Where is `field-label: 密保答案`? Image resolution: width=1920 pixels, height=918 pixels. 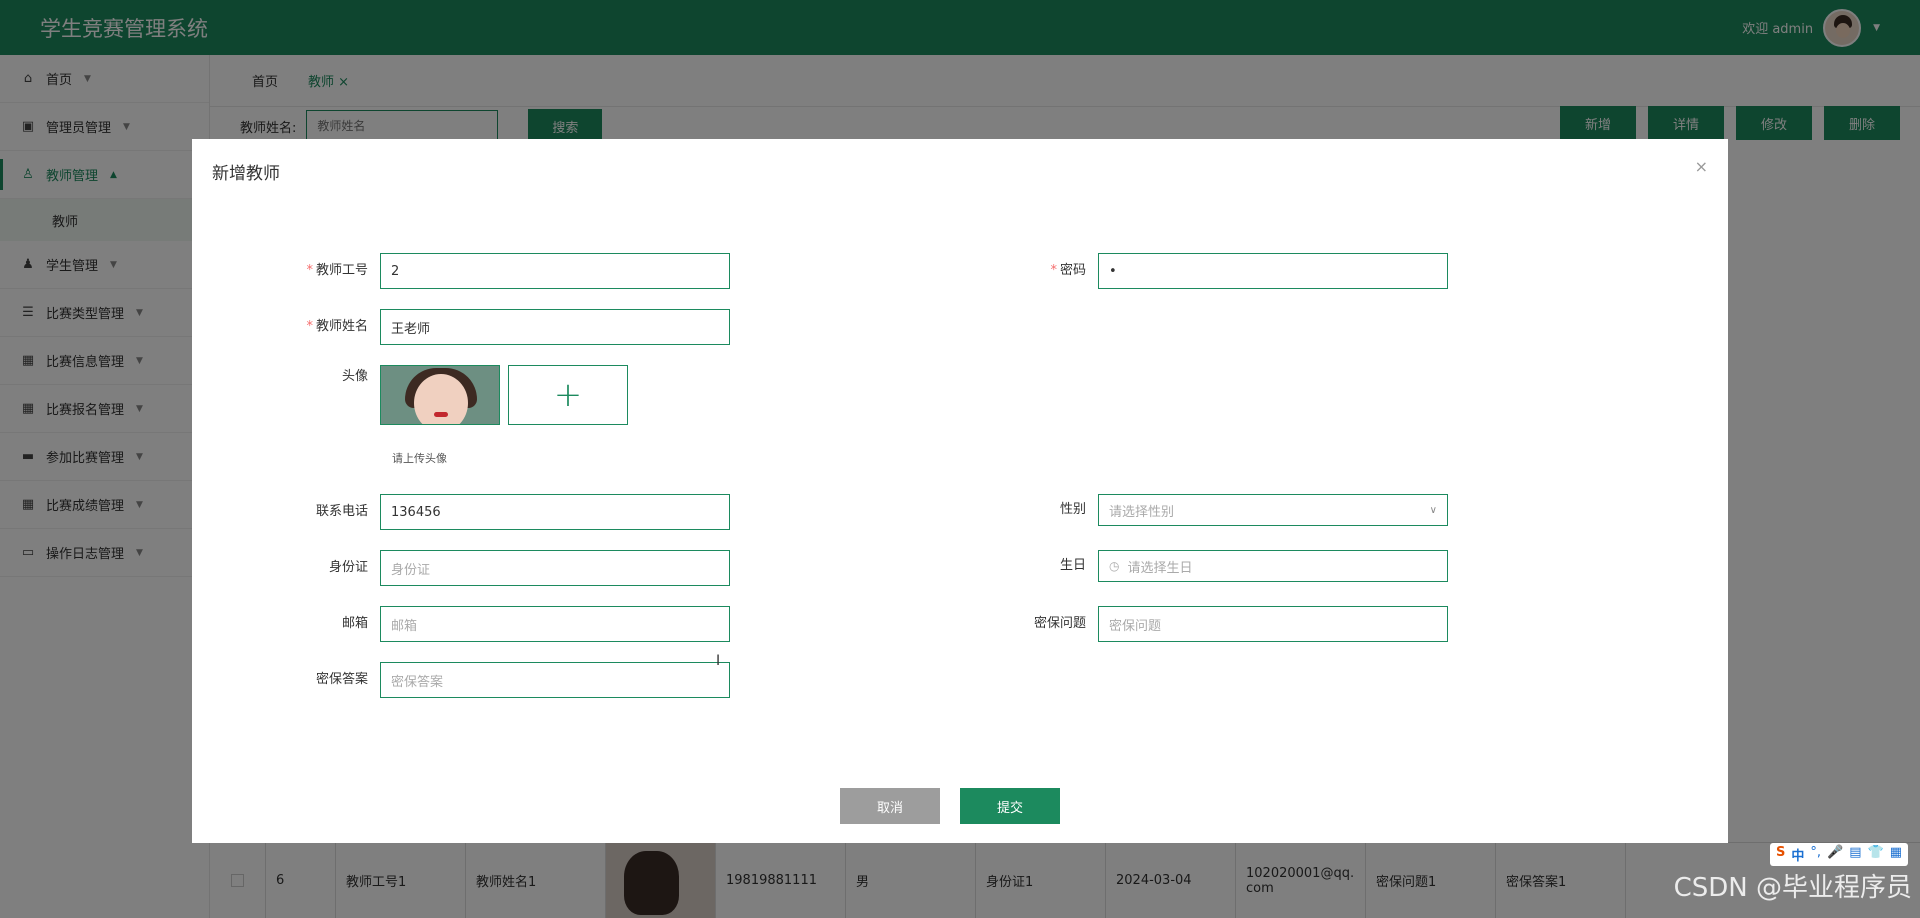
field-label: 密保答案 is located at coordinates (341, 679).